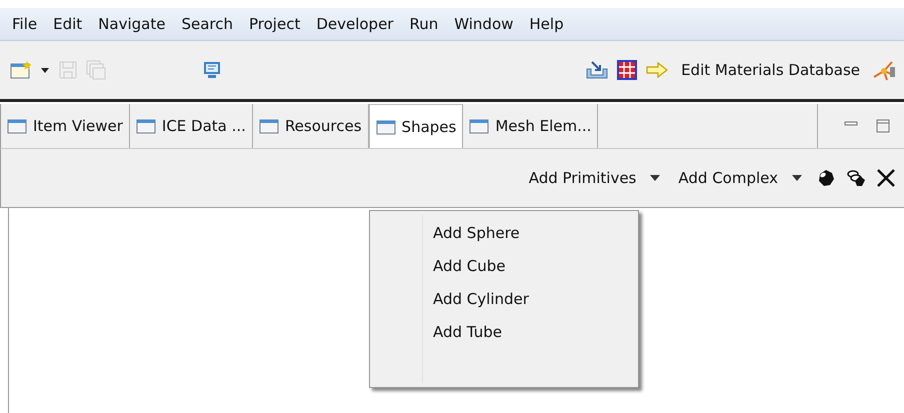 The image size is (904, 413). Describe the element at coordinates (481, 332) in the screenshot. I see `menu-item: Add Tube` at that location.